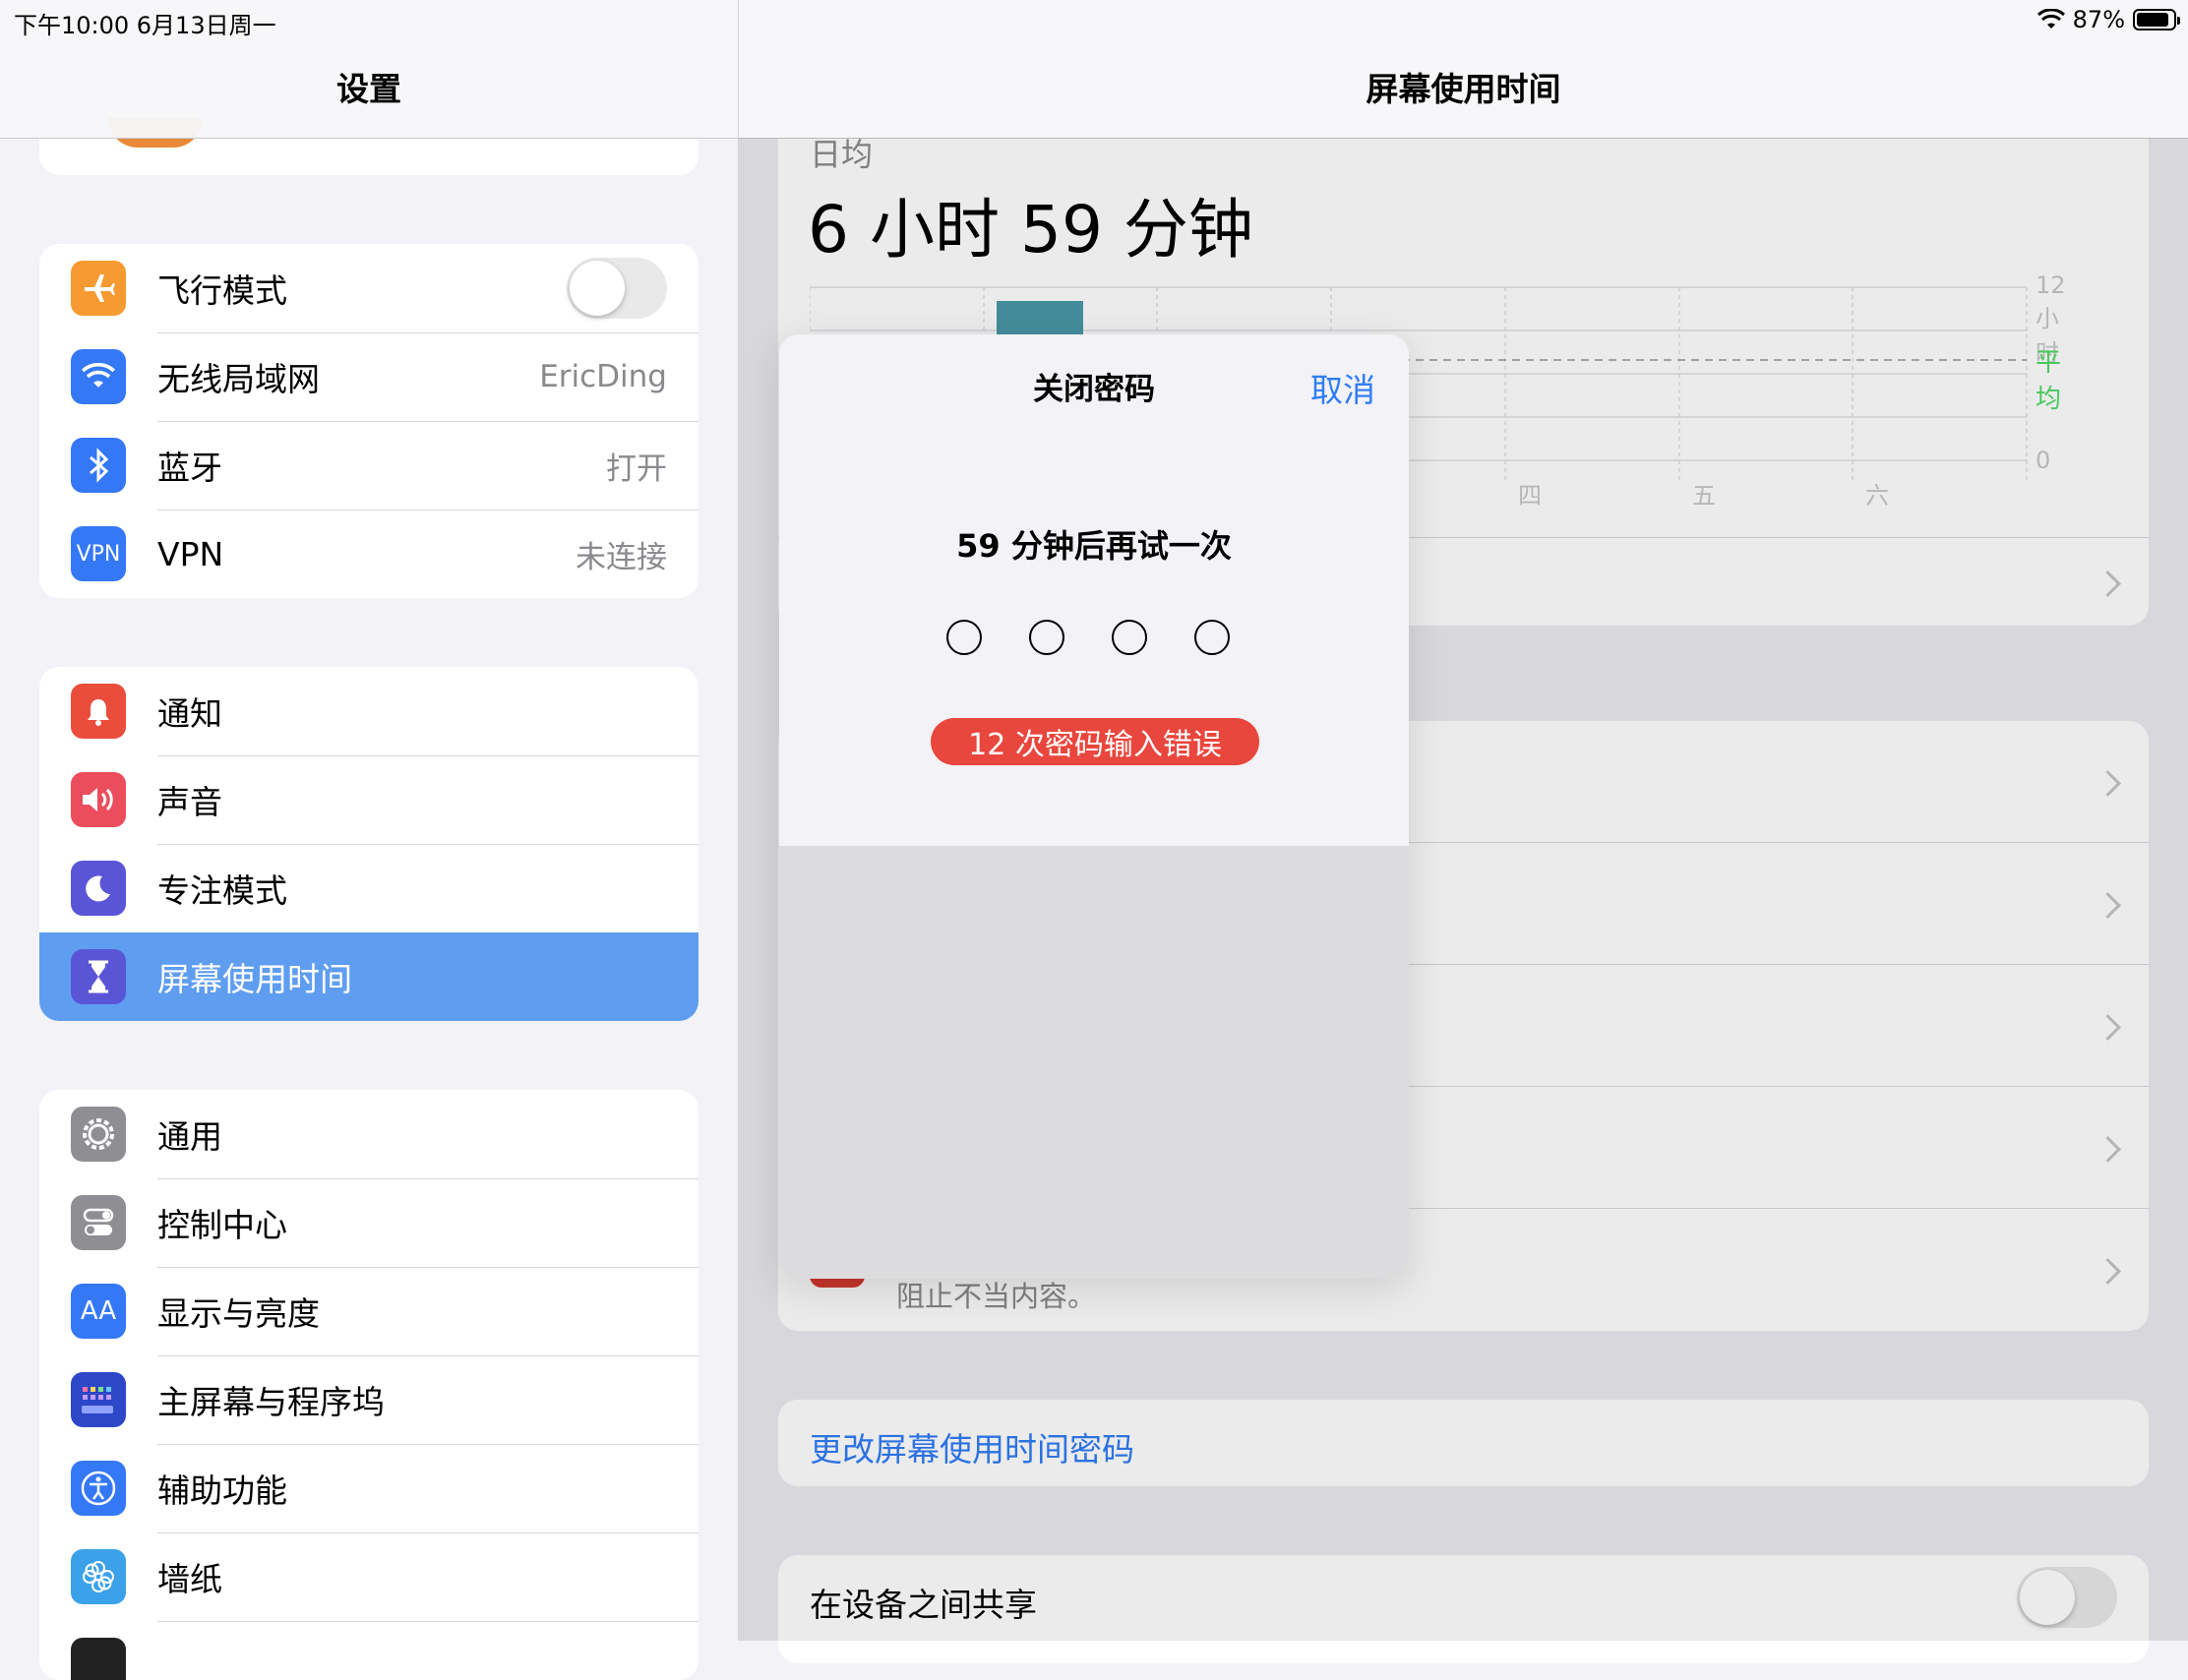 Image resolution: width=2188 pixels, height=1680 pixels. What do you see at coordinates (369, 465) in the screenshot?
I see `sidebar-item-bluetooth: 蓝牙 打开` at bounding box center [369, 465].